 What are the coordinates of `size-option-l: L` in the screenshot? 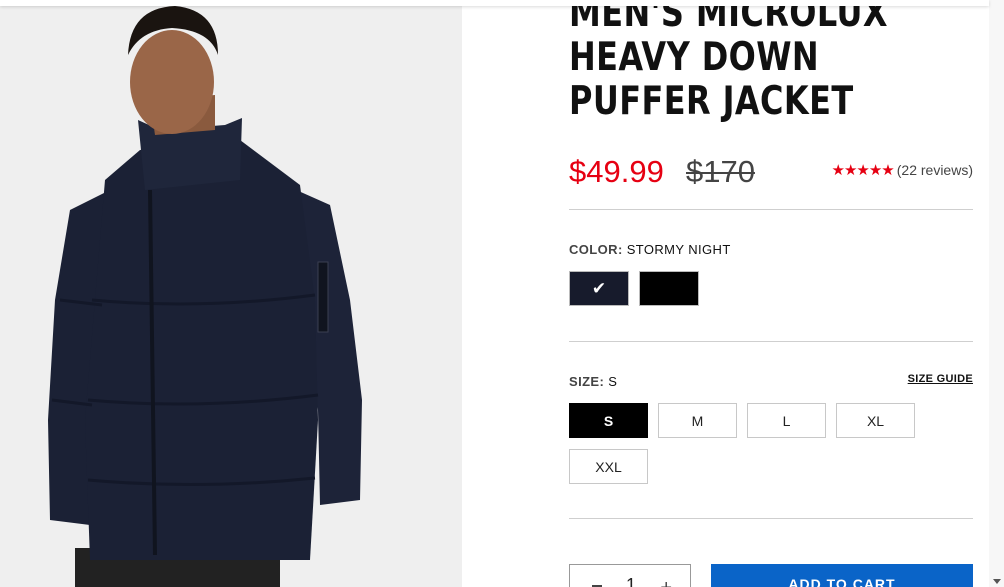 It's located at (786, 420).